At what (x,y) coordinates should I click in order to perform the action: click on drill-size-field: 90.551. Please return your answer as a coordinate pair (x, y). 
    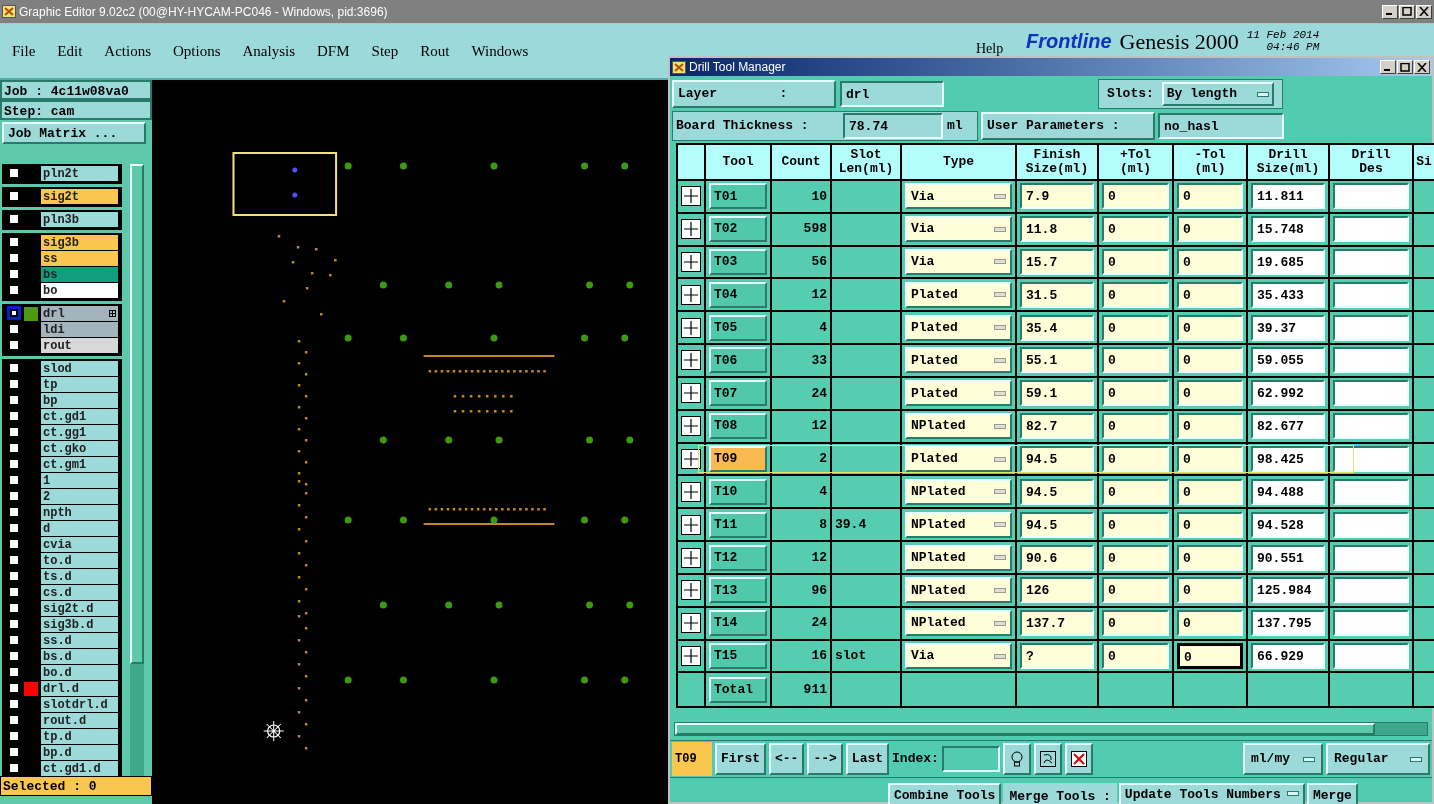
    Looking at the image, I should click on (1288, 557).